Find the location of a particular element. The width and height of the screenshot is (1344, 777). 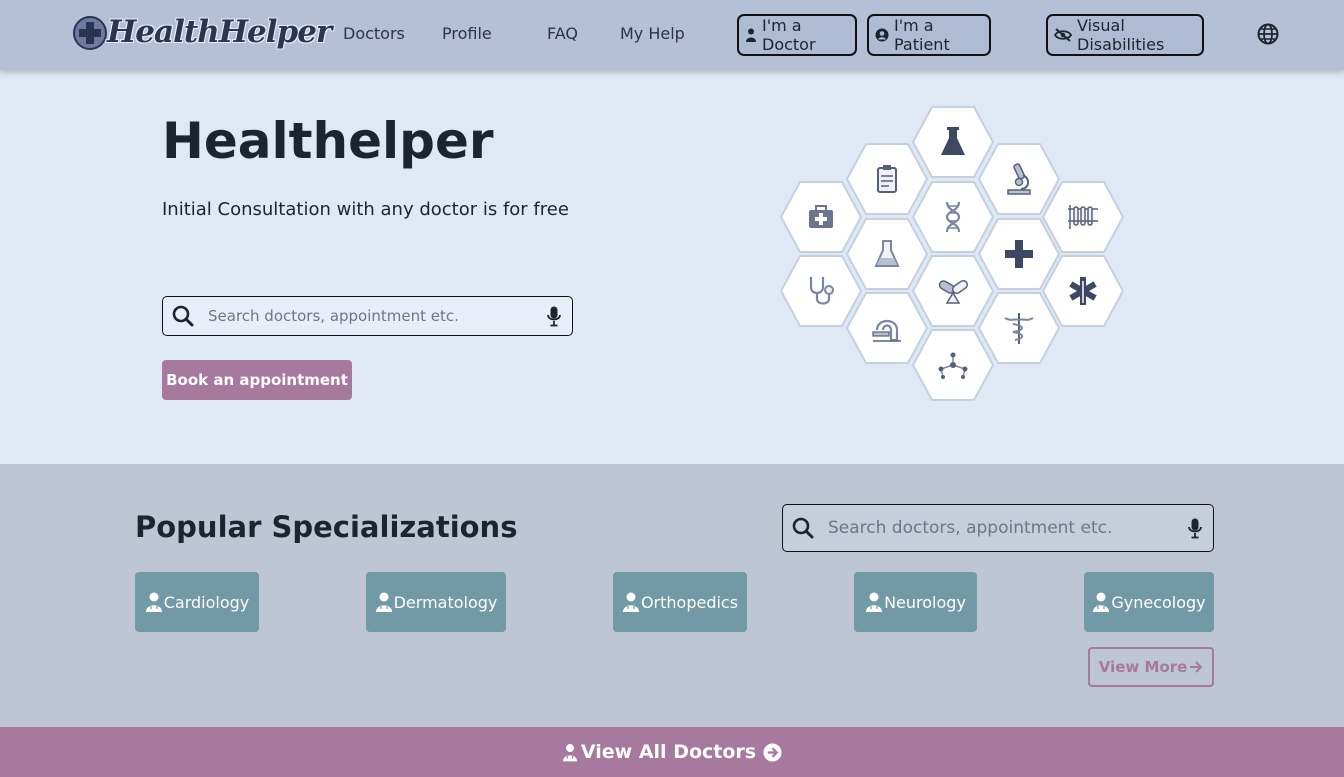

caduceus-icon is located at coordinates (1019, 328).